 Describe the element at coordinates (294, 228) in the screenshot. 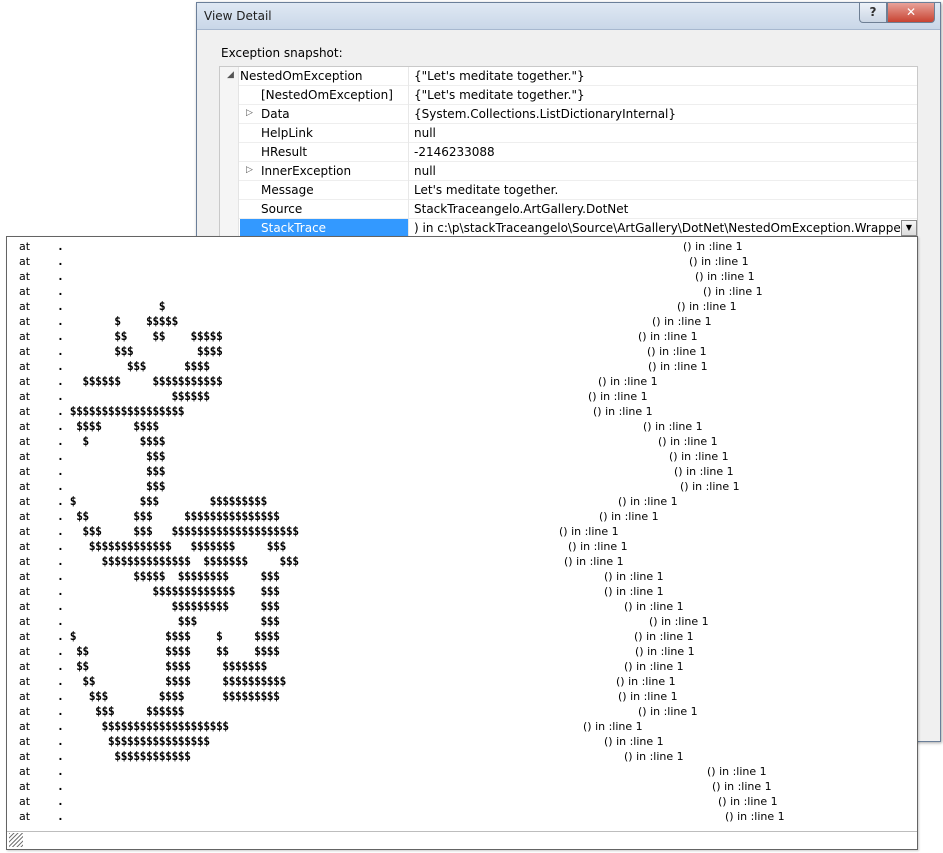

I see `property-name: StackTrace` at that location.